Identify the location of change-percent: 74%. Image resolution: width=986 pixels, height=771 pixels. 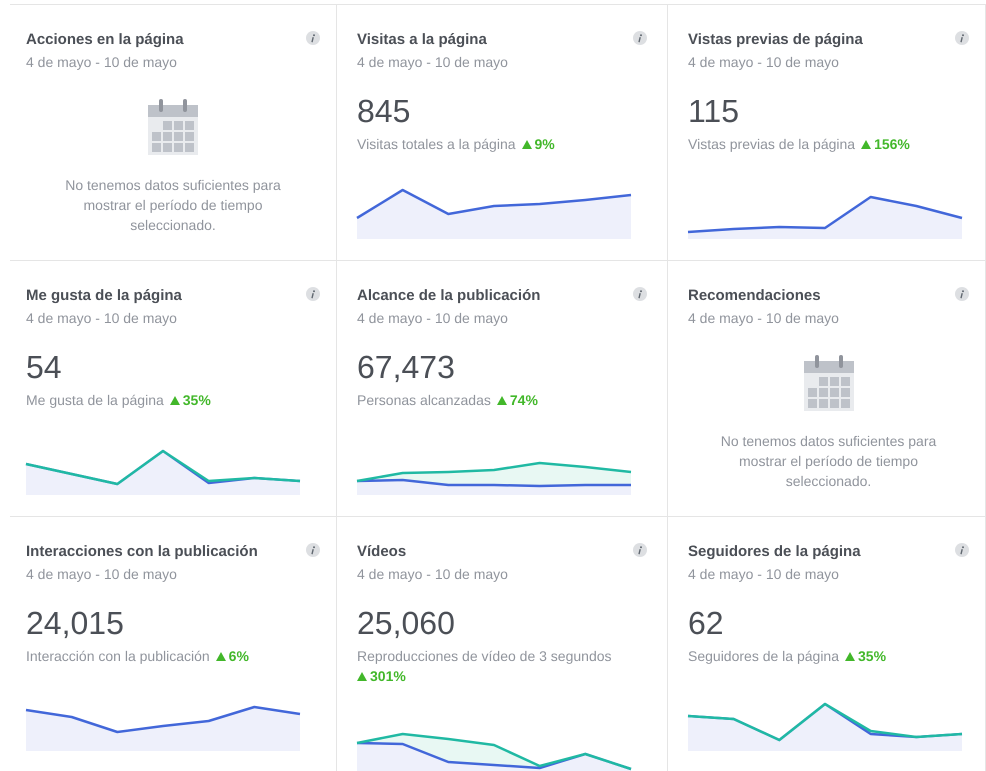
(524, 400).